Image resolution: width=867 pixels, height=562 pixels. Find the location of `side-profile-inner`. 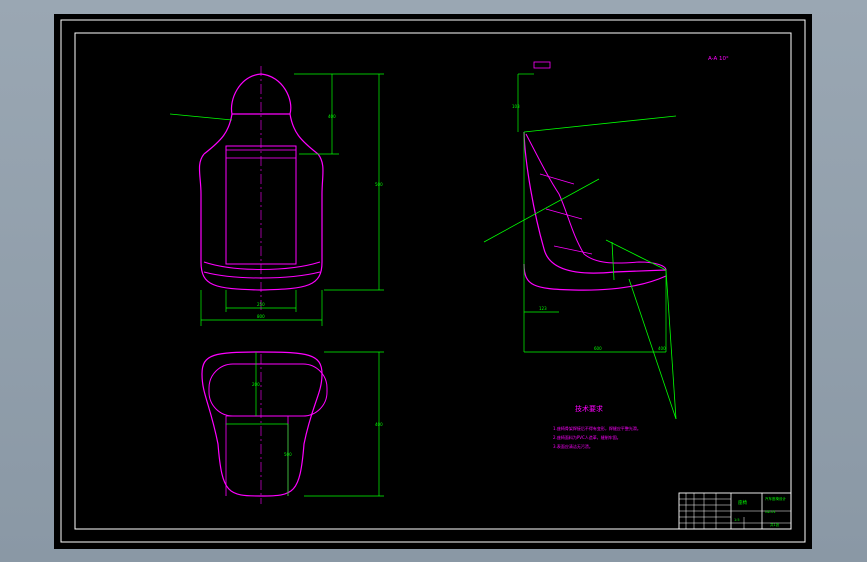

side-profile-inner is located at coordinates (596, 202).